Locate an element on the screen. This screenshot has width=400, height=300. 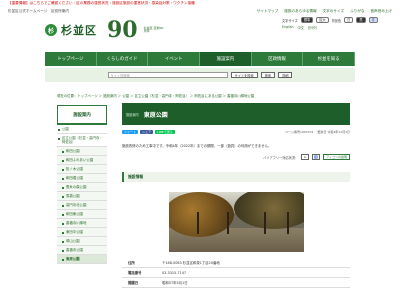
wheelchair-icon: ♿ is located at coordinates (305, 157).